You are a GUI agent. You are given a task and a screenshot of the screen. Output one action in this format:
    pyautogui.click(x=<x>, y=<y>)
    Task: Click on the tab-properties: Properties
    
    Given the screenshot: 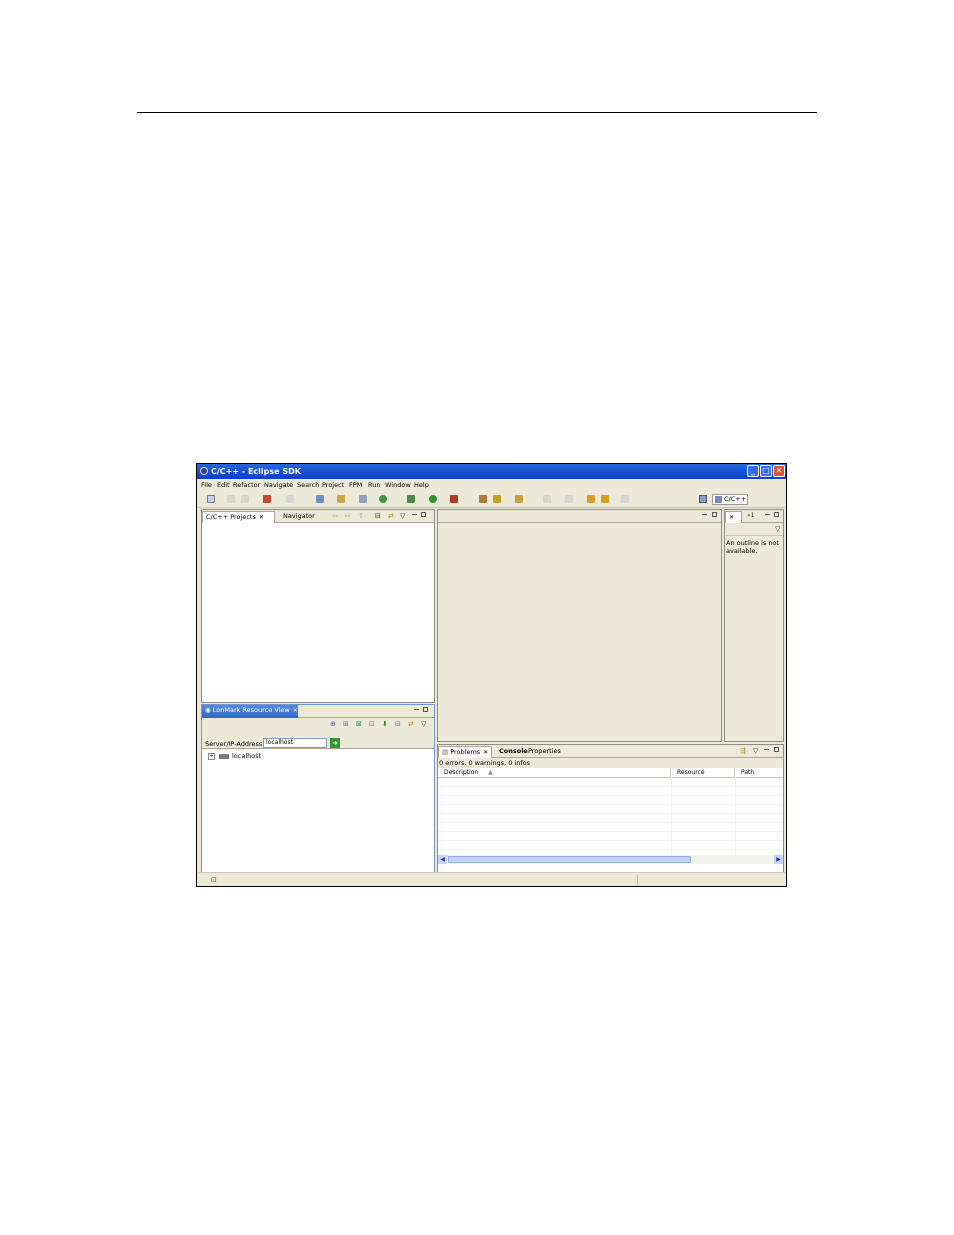 What is the action you would take?
    pyautogui.click(x=544, y=752)
    